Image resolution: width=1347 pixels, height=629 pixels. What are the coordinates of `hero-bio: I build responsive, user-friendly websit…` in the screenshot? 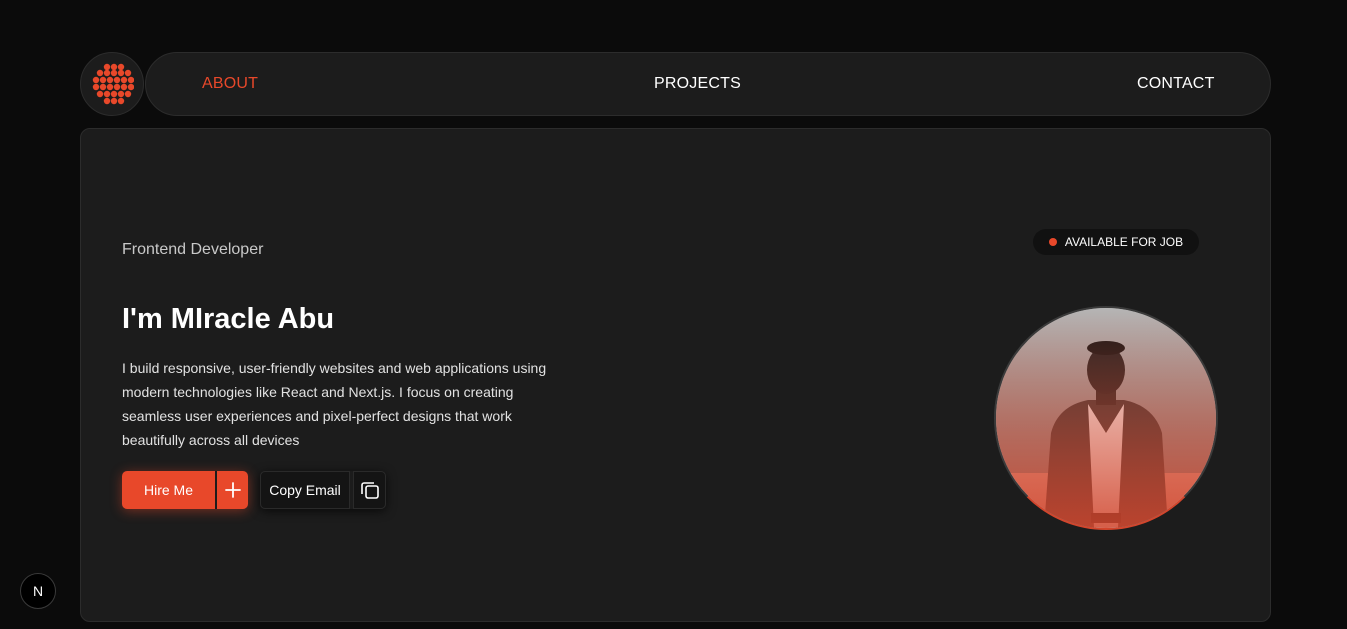 It's located at (334, 404).